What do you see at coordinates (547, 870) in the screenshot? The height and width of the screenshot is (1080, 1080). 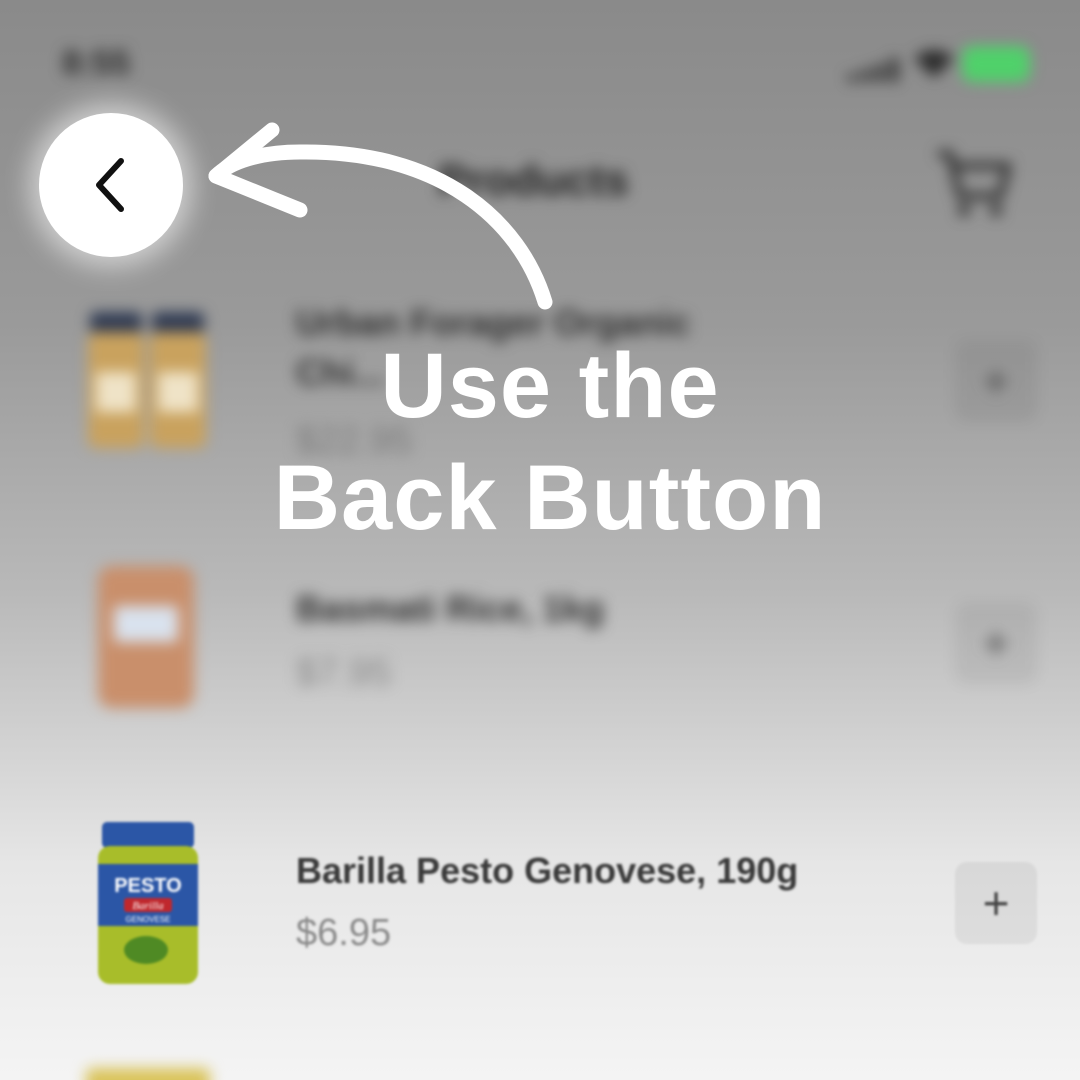 I see `product-name: Barilla Pesto Genovese, 190g` at bounding box center [547, 870].